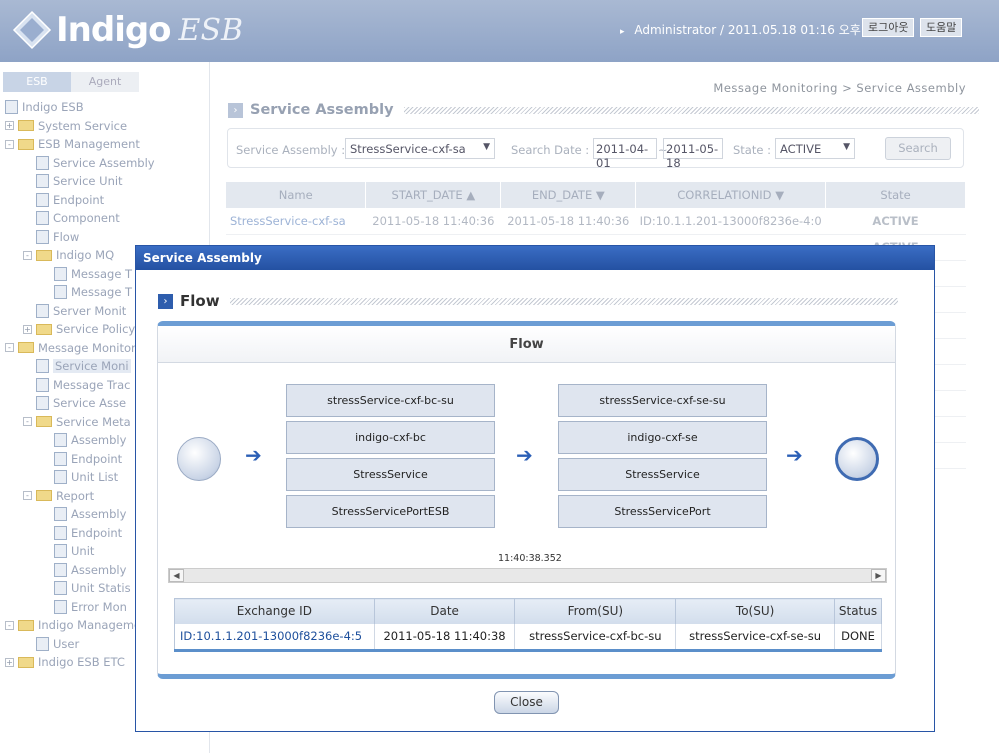 The width and height of the screenshot is (999, 753). I want to click on close-button: Close, so click(526, 702).